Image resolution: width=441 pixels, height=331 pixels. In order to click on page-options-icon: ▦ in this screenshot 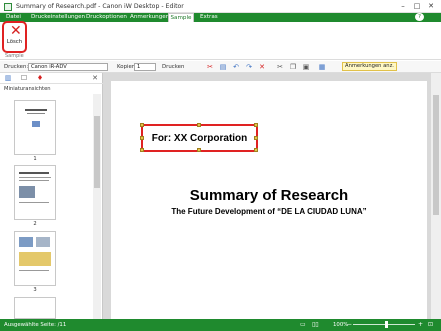, I will do `click(322, 67)`.